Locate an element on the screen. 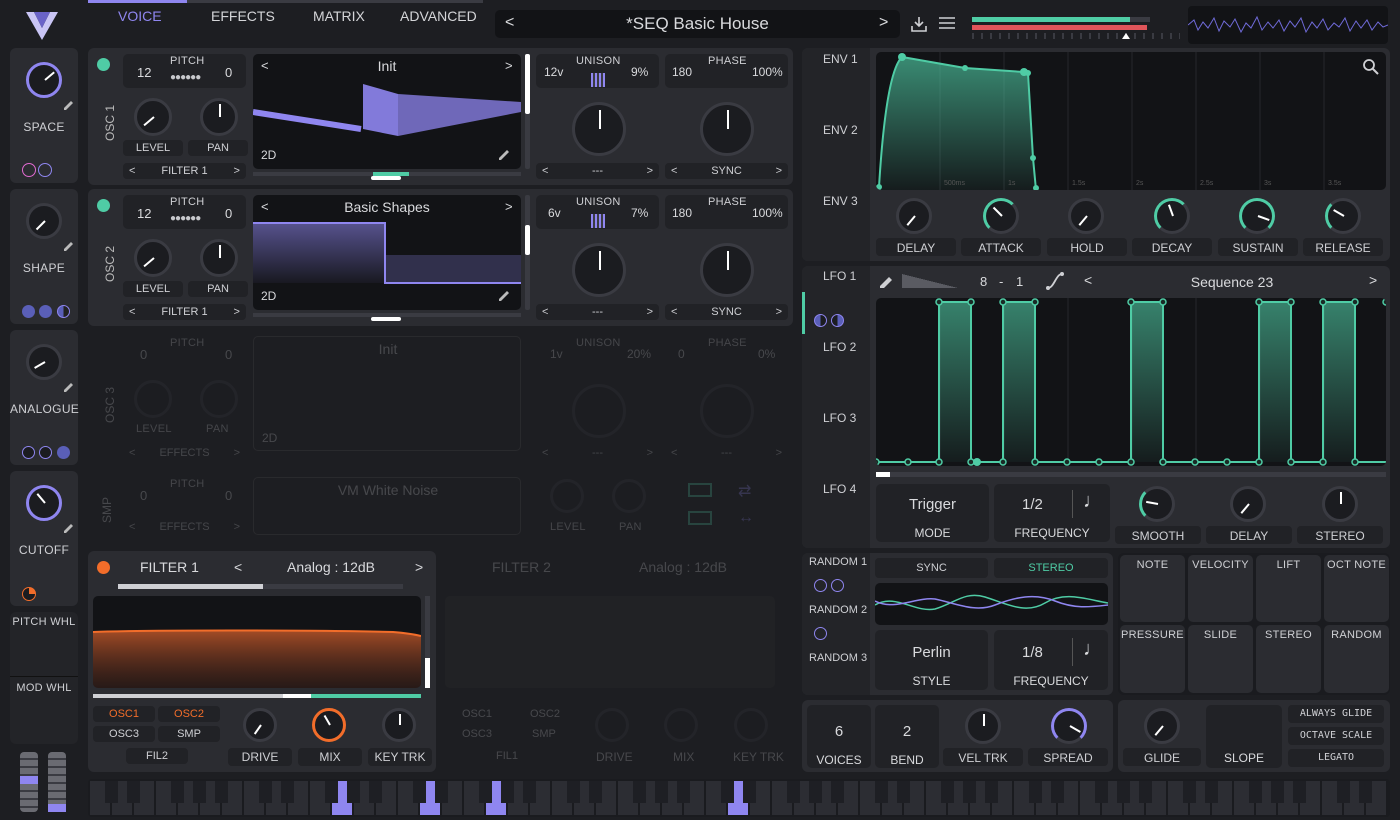  osc1-spectral-morph: < --- > is located at coordinates (597, 171).